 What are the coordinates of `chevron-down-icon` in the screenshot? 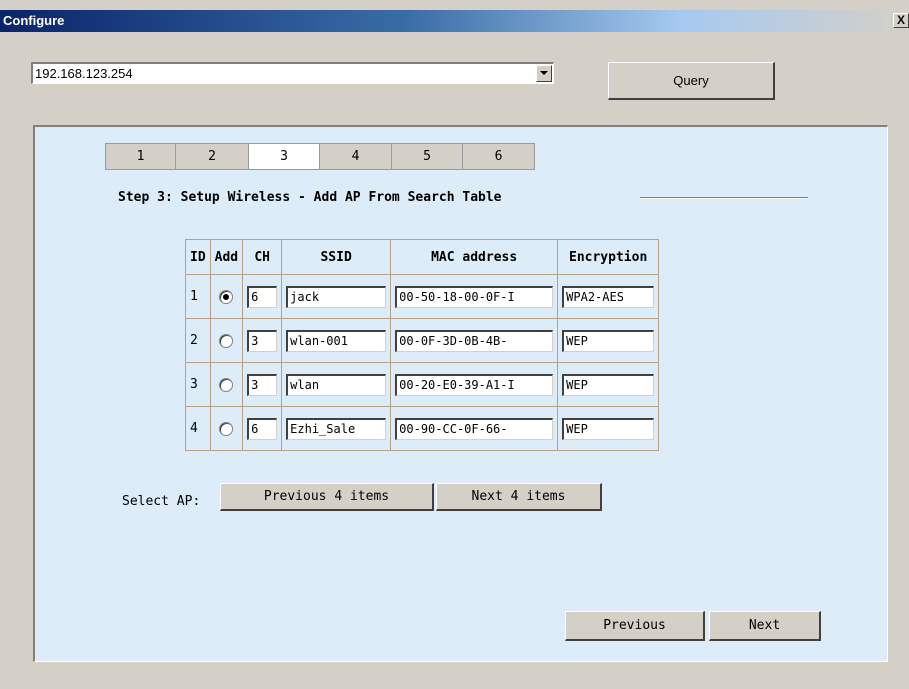 It's located at (544, 73).